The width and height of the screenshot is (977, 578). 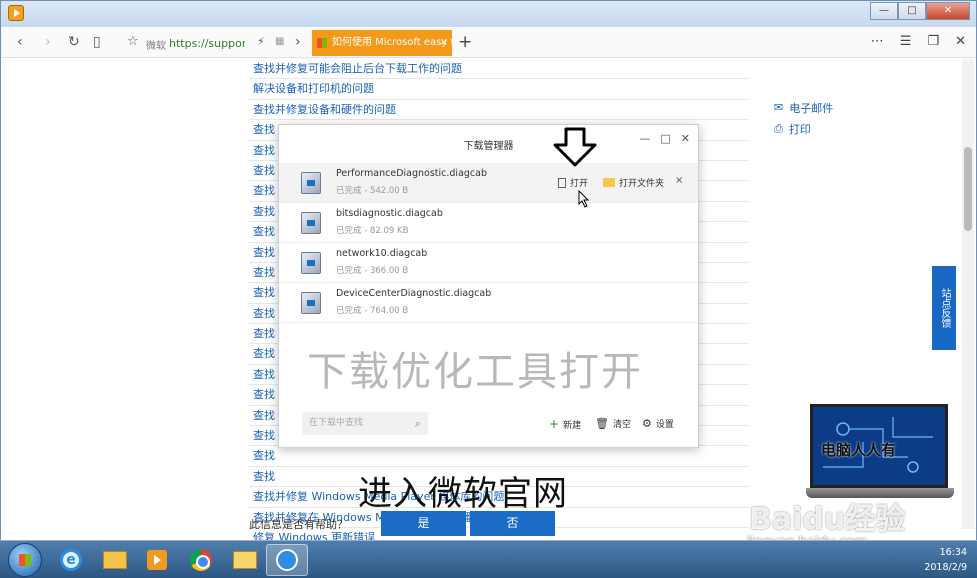 I want to click on open-file-button: 打开, so click(x=573, y=182).